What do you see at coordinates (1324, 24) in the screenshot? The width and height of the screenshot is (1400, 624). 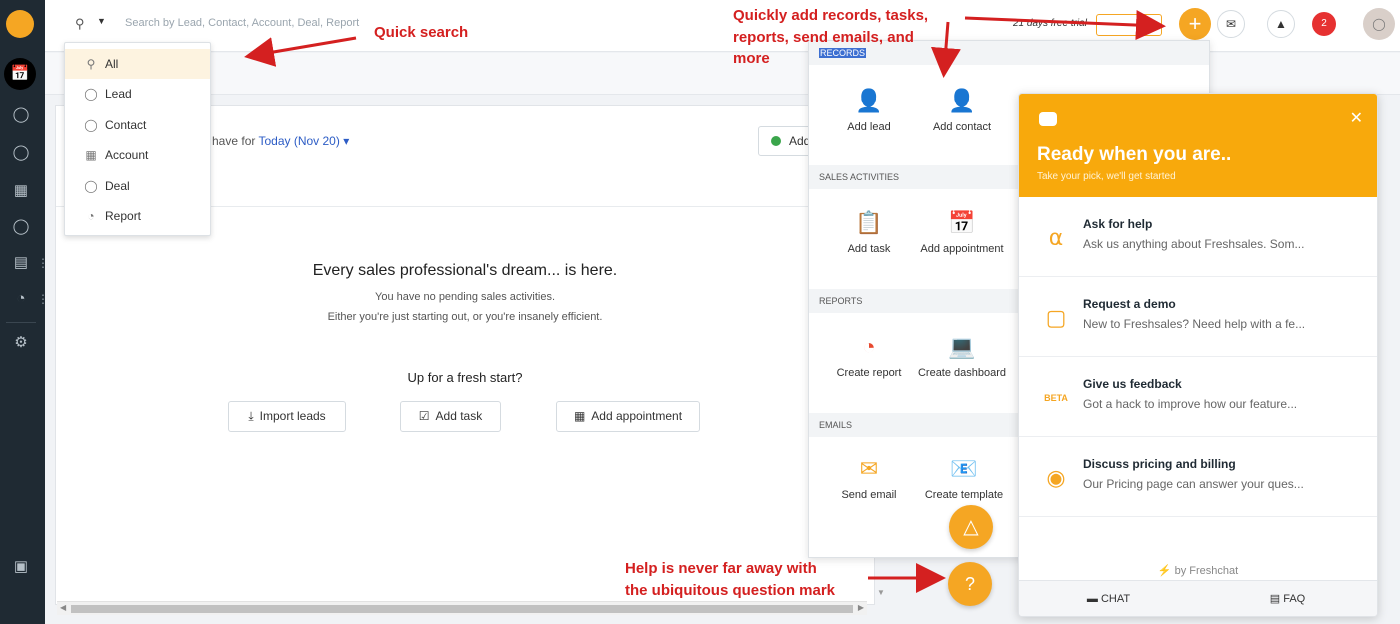 I see `notification-badge: 2` at bounding box center [1324, 24].